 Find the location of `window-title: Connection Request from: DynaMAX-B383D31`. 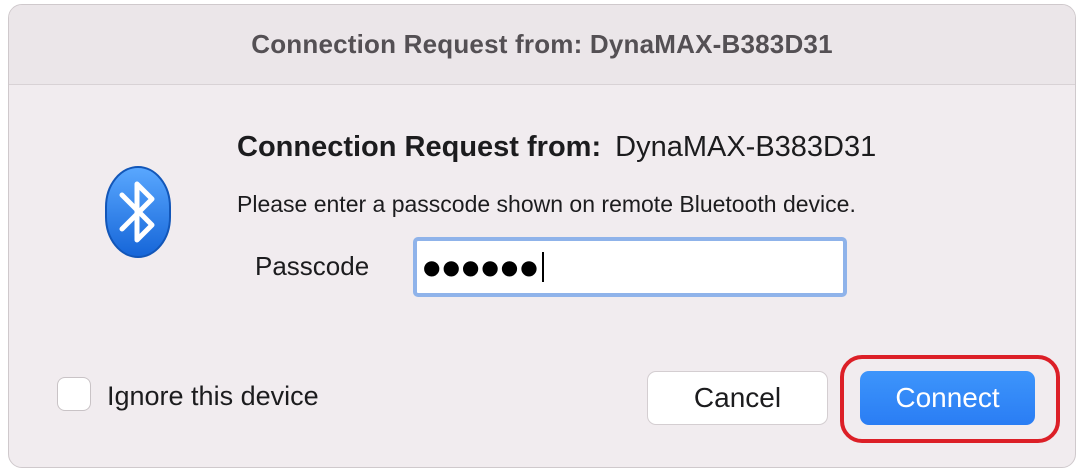

window-title: Connection Request from: DynaMAX-B383D31 is located at coordinates (542, 44).